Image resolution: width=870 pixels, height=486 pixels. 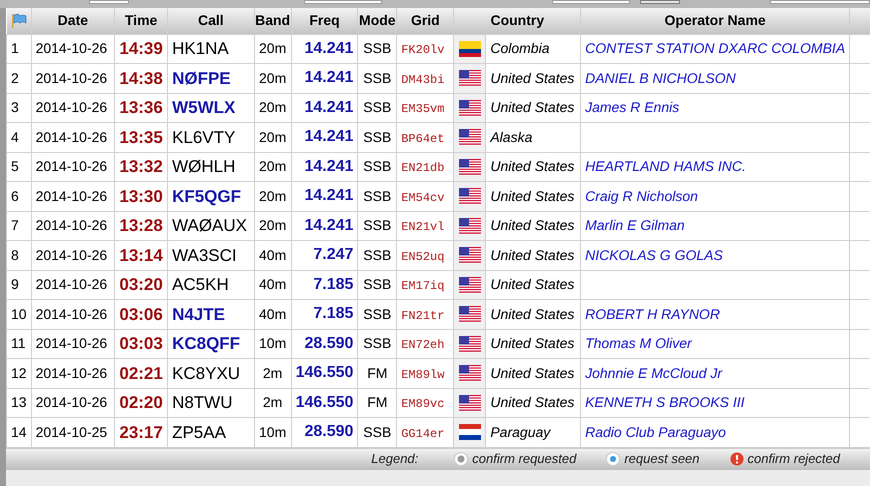 What do you see at coordinates (141, 196) in the screenshot?
I see `time-text: 13:30` at bounding box center [141, 196].